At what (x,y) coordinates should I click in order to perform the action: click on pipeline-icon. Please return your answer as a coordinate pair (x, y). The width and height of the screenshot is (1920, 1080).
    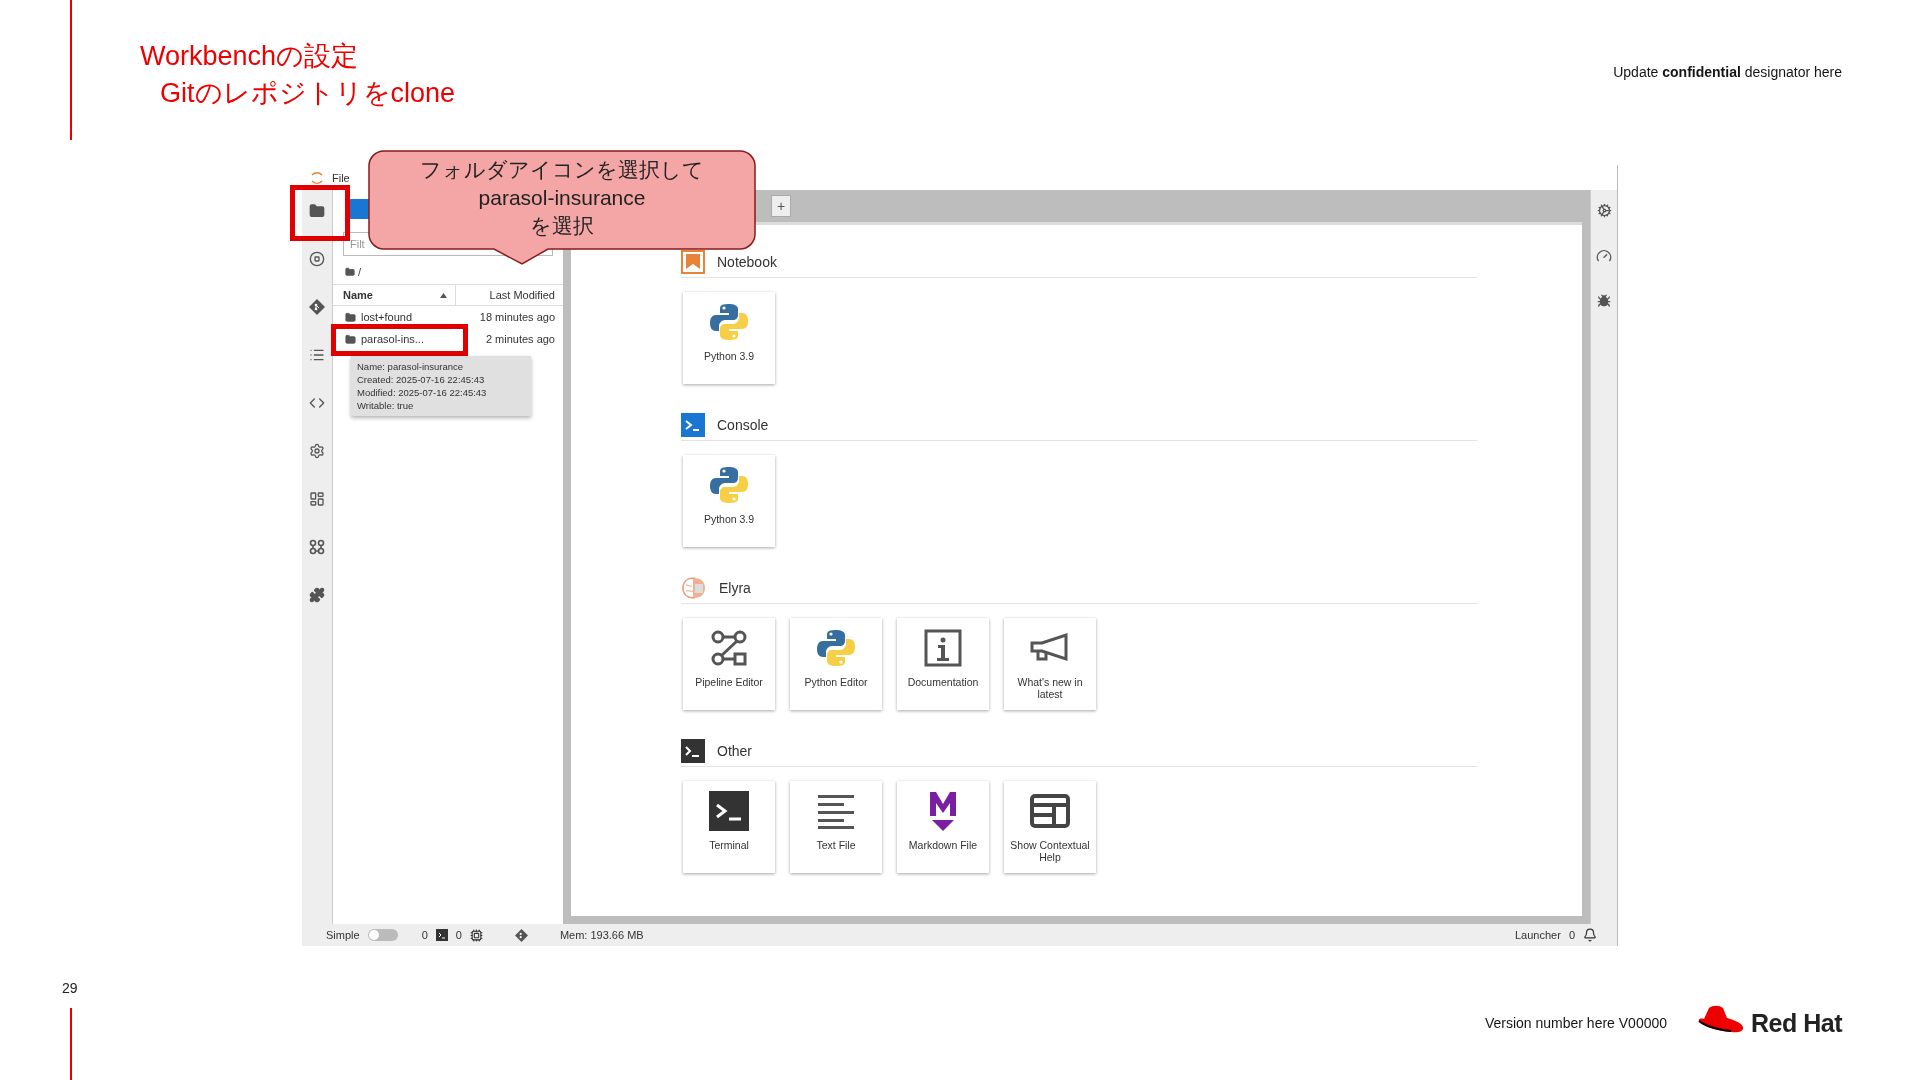
    Looking at the image, I should click on (729, 648).